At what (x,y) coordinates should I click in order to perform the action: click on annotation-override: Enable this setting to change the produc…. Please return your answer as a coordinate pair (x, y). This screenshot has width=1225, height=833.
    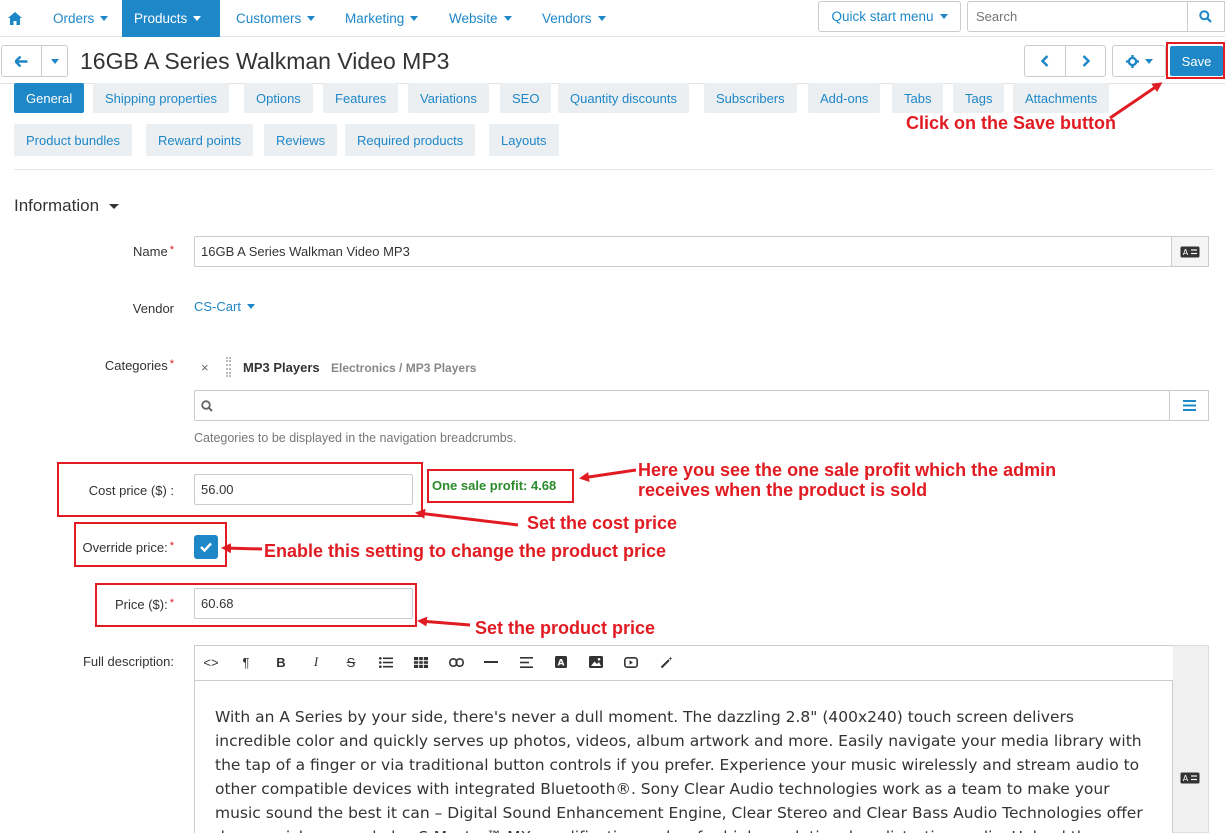
    Looking at the image, I should click on (465, 551).